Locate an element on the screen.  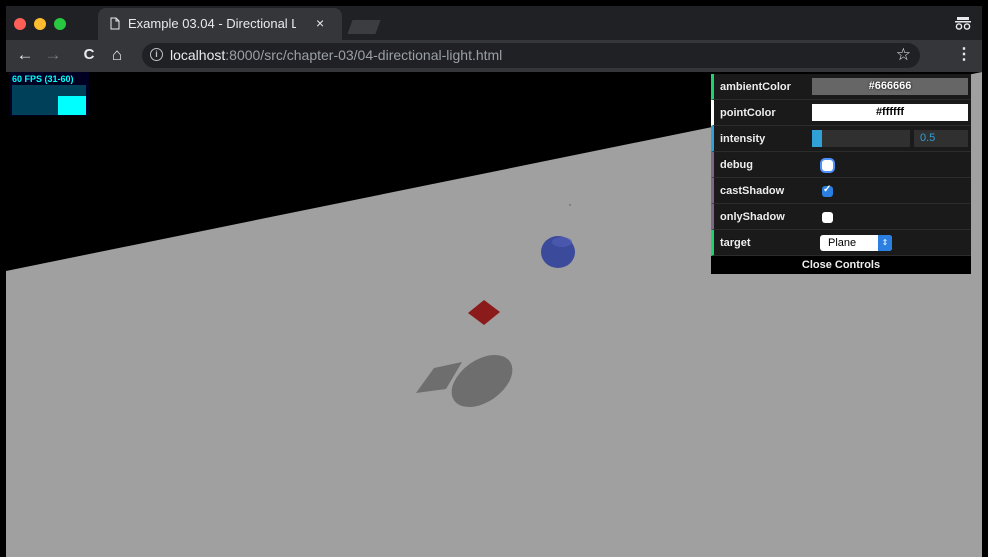
ambient-color-input: #666666 is located at coordinates (890, 86).